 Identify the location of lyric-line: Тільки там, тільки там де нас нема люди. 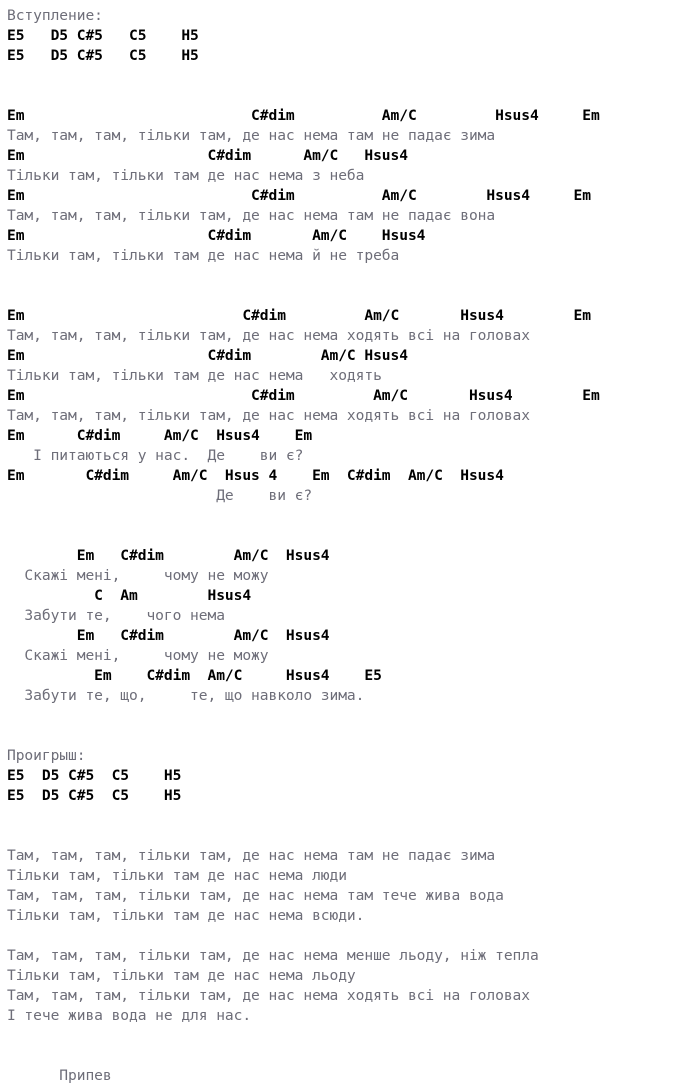
(177, 875).